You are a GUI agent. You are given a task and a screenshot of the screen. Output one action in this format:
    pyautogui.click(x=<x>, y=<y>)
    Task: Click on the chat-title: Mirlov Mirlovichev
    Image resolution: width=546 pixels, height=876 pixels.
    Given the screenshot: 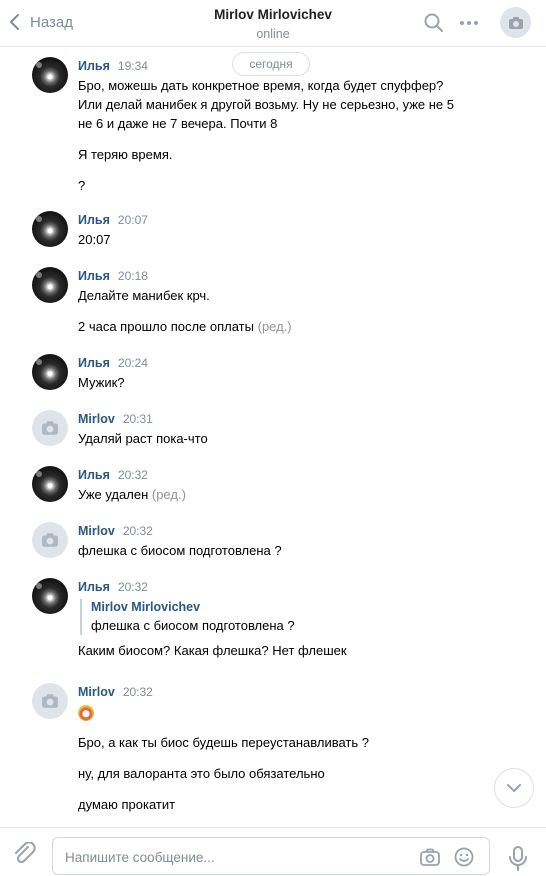 What is the action you would take?
    pyautogui.click(x=273, y=14)
    